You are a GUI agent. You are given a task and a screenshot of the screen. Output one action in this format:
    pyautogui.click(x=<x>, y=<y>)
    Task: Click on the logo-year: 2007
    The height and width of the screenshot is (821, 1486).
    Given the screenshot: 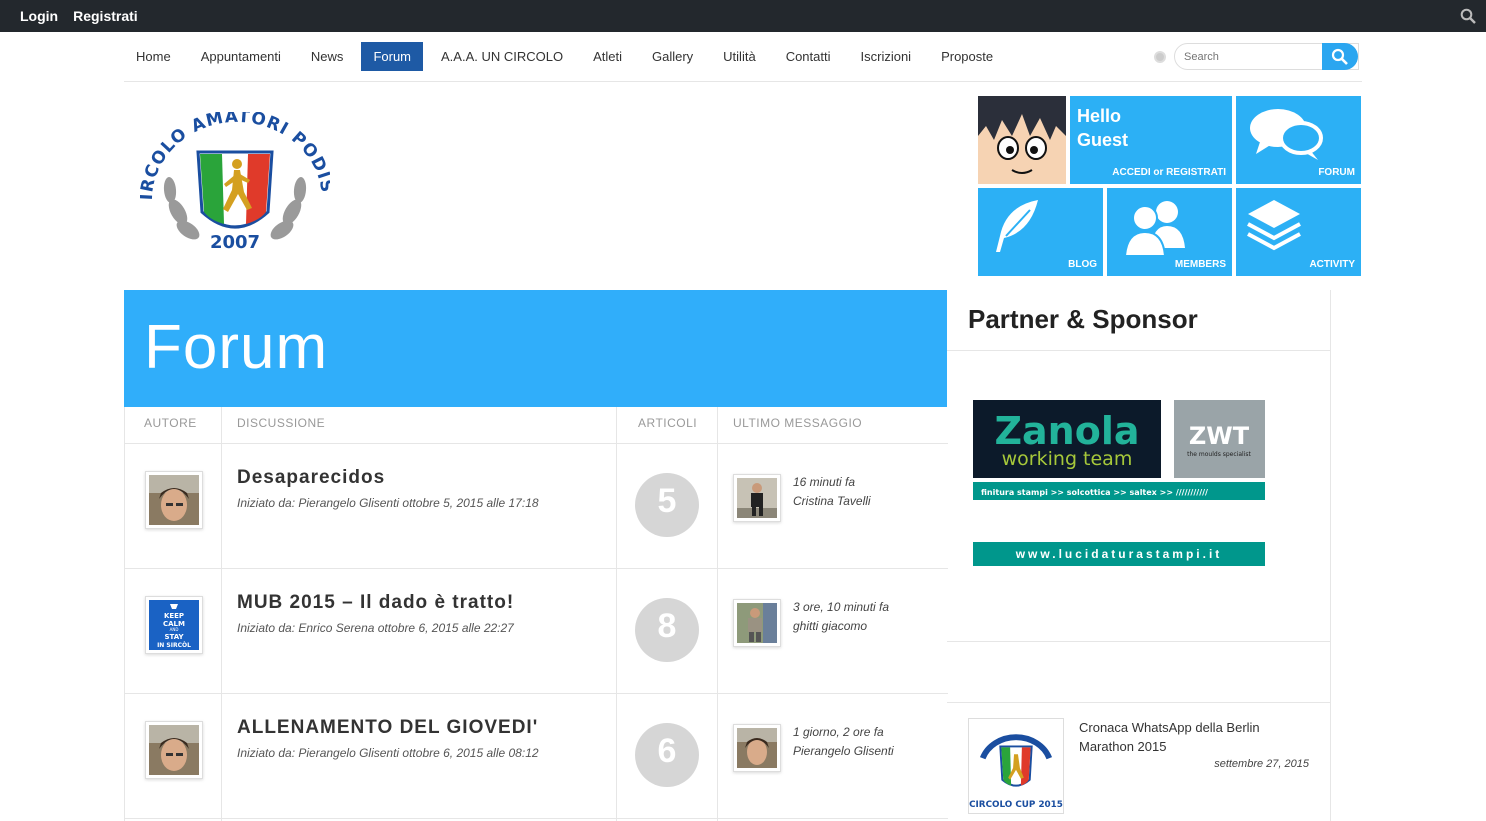 What is the action you would take?
    pyautogui.click(x=235, y=242)
    